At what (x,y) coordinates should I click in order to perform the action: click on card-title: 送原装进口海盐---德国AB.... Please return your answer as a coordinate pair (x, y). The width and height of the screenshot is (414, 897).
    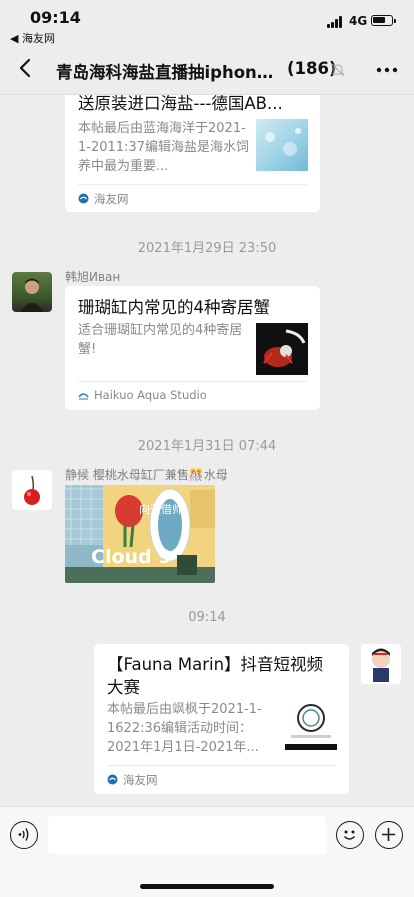
    Looking at the image, I should click on (180, 104).